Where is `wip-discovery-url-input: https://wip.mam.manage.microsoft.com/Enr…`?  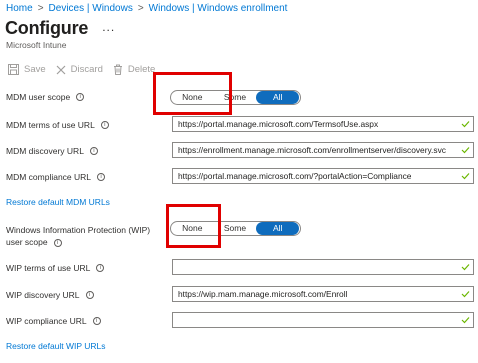 wip-discovery-url-input: https://wip.mam.manage.microsoft.com/Enr… is located at coordinates (323, 294).